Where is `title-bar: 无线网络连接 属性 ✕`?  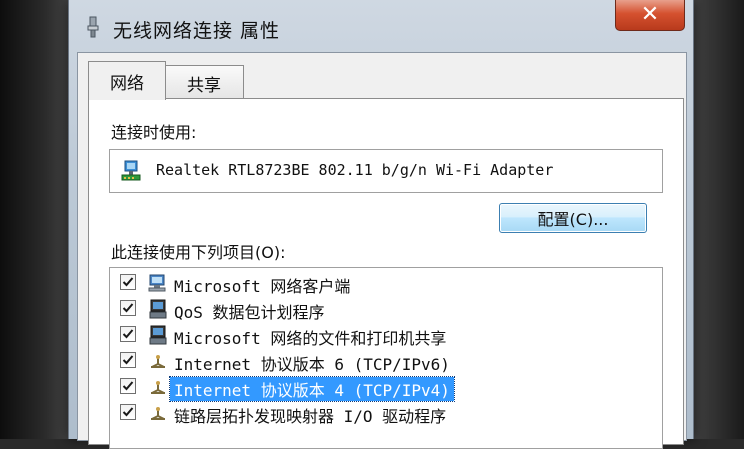
title-bar: 无线网络连接 属性 ✕ is located at coordinates (381, 26).